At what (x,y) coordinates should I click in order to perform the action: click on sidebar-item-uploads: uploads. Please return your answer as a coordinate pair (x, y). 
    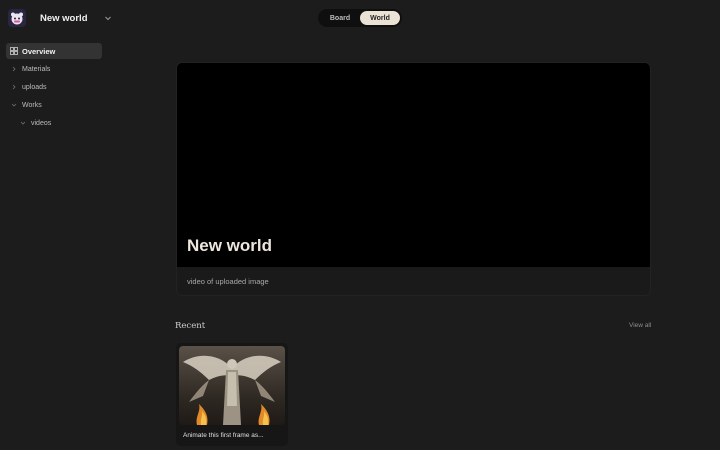
    Looking at the image, I should click on (54, 87).